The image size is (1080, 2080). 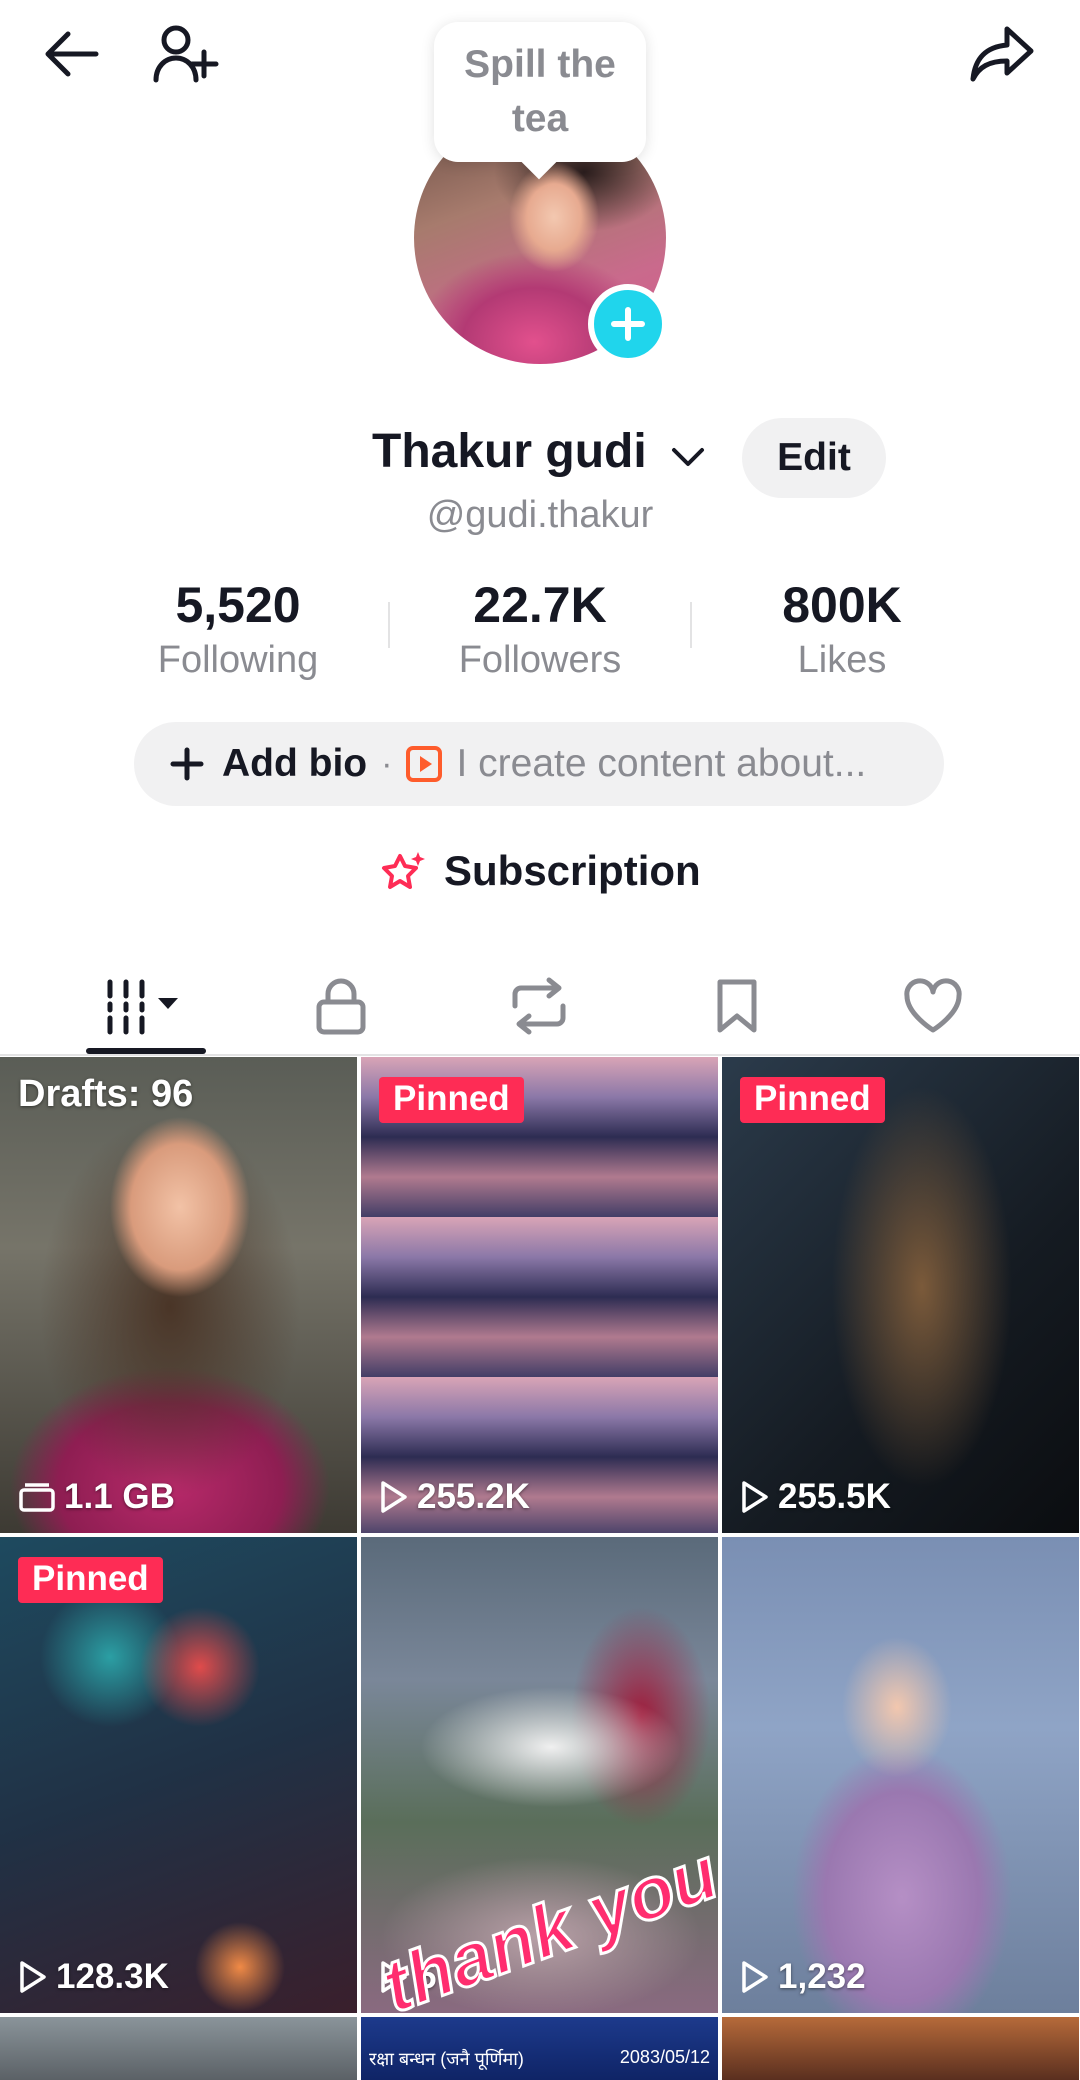 I want to click on share-arrow-icon, so click(x=1002, y=54).